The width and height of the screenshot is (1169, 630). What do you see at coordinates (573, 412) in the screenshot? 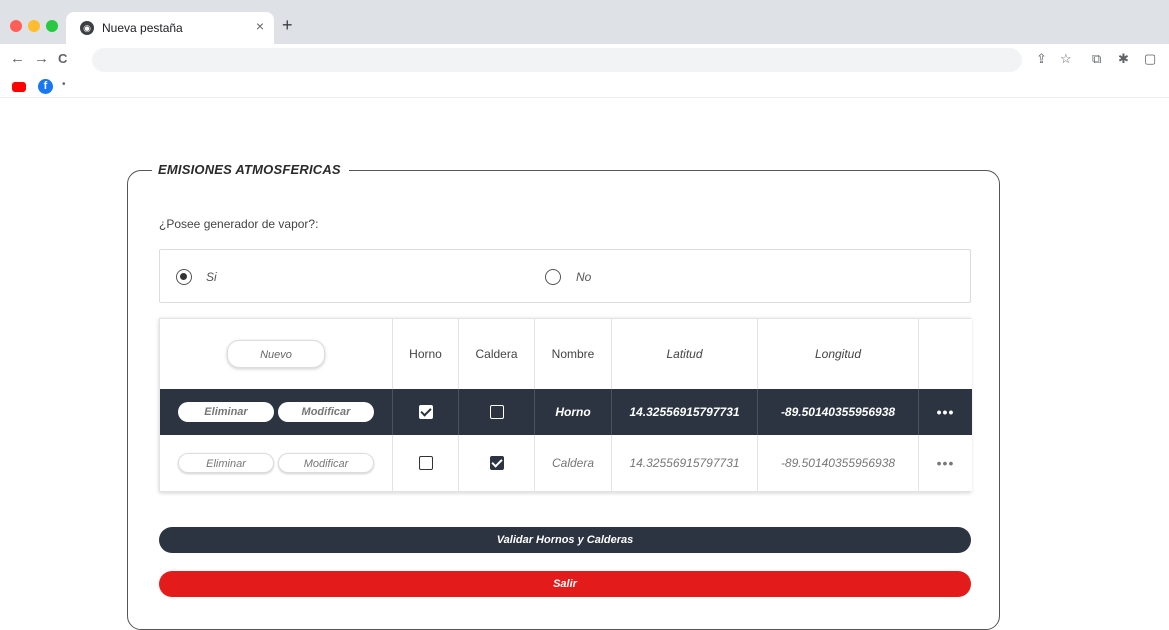
I see `cell-nombre: Horno` at bounding box center [573, 412].